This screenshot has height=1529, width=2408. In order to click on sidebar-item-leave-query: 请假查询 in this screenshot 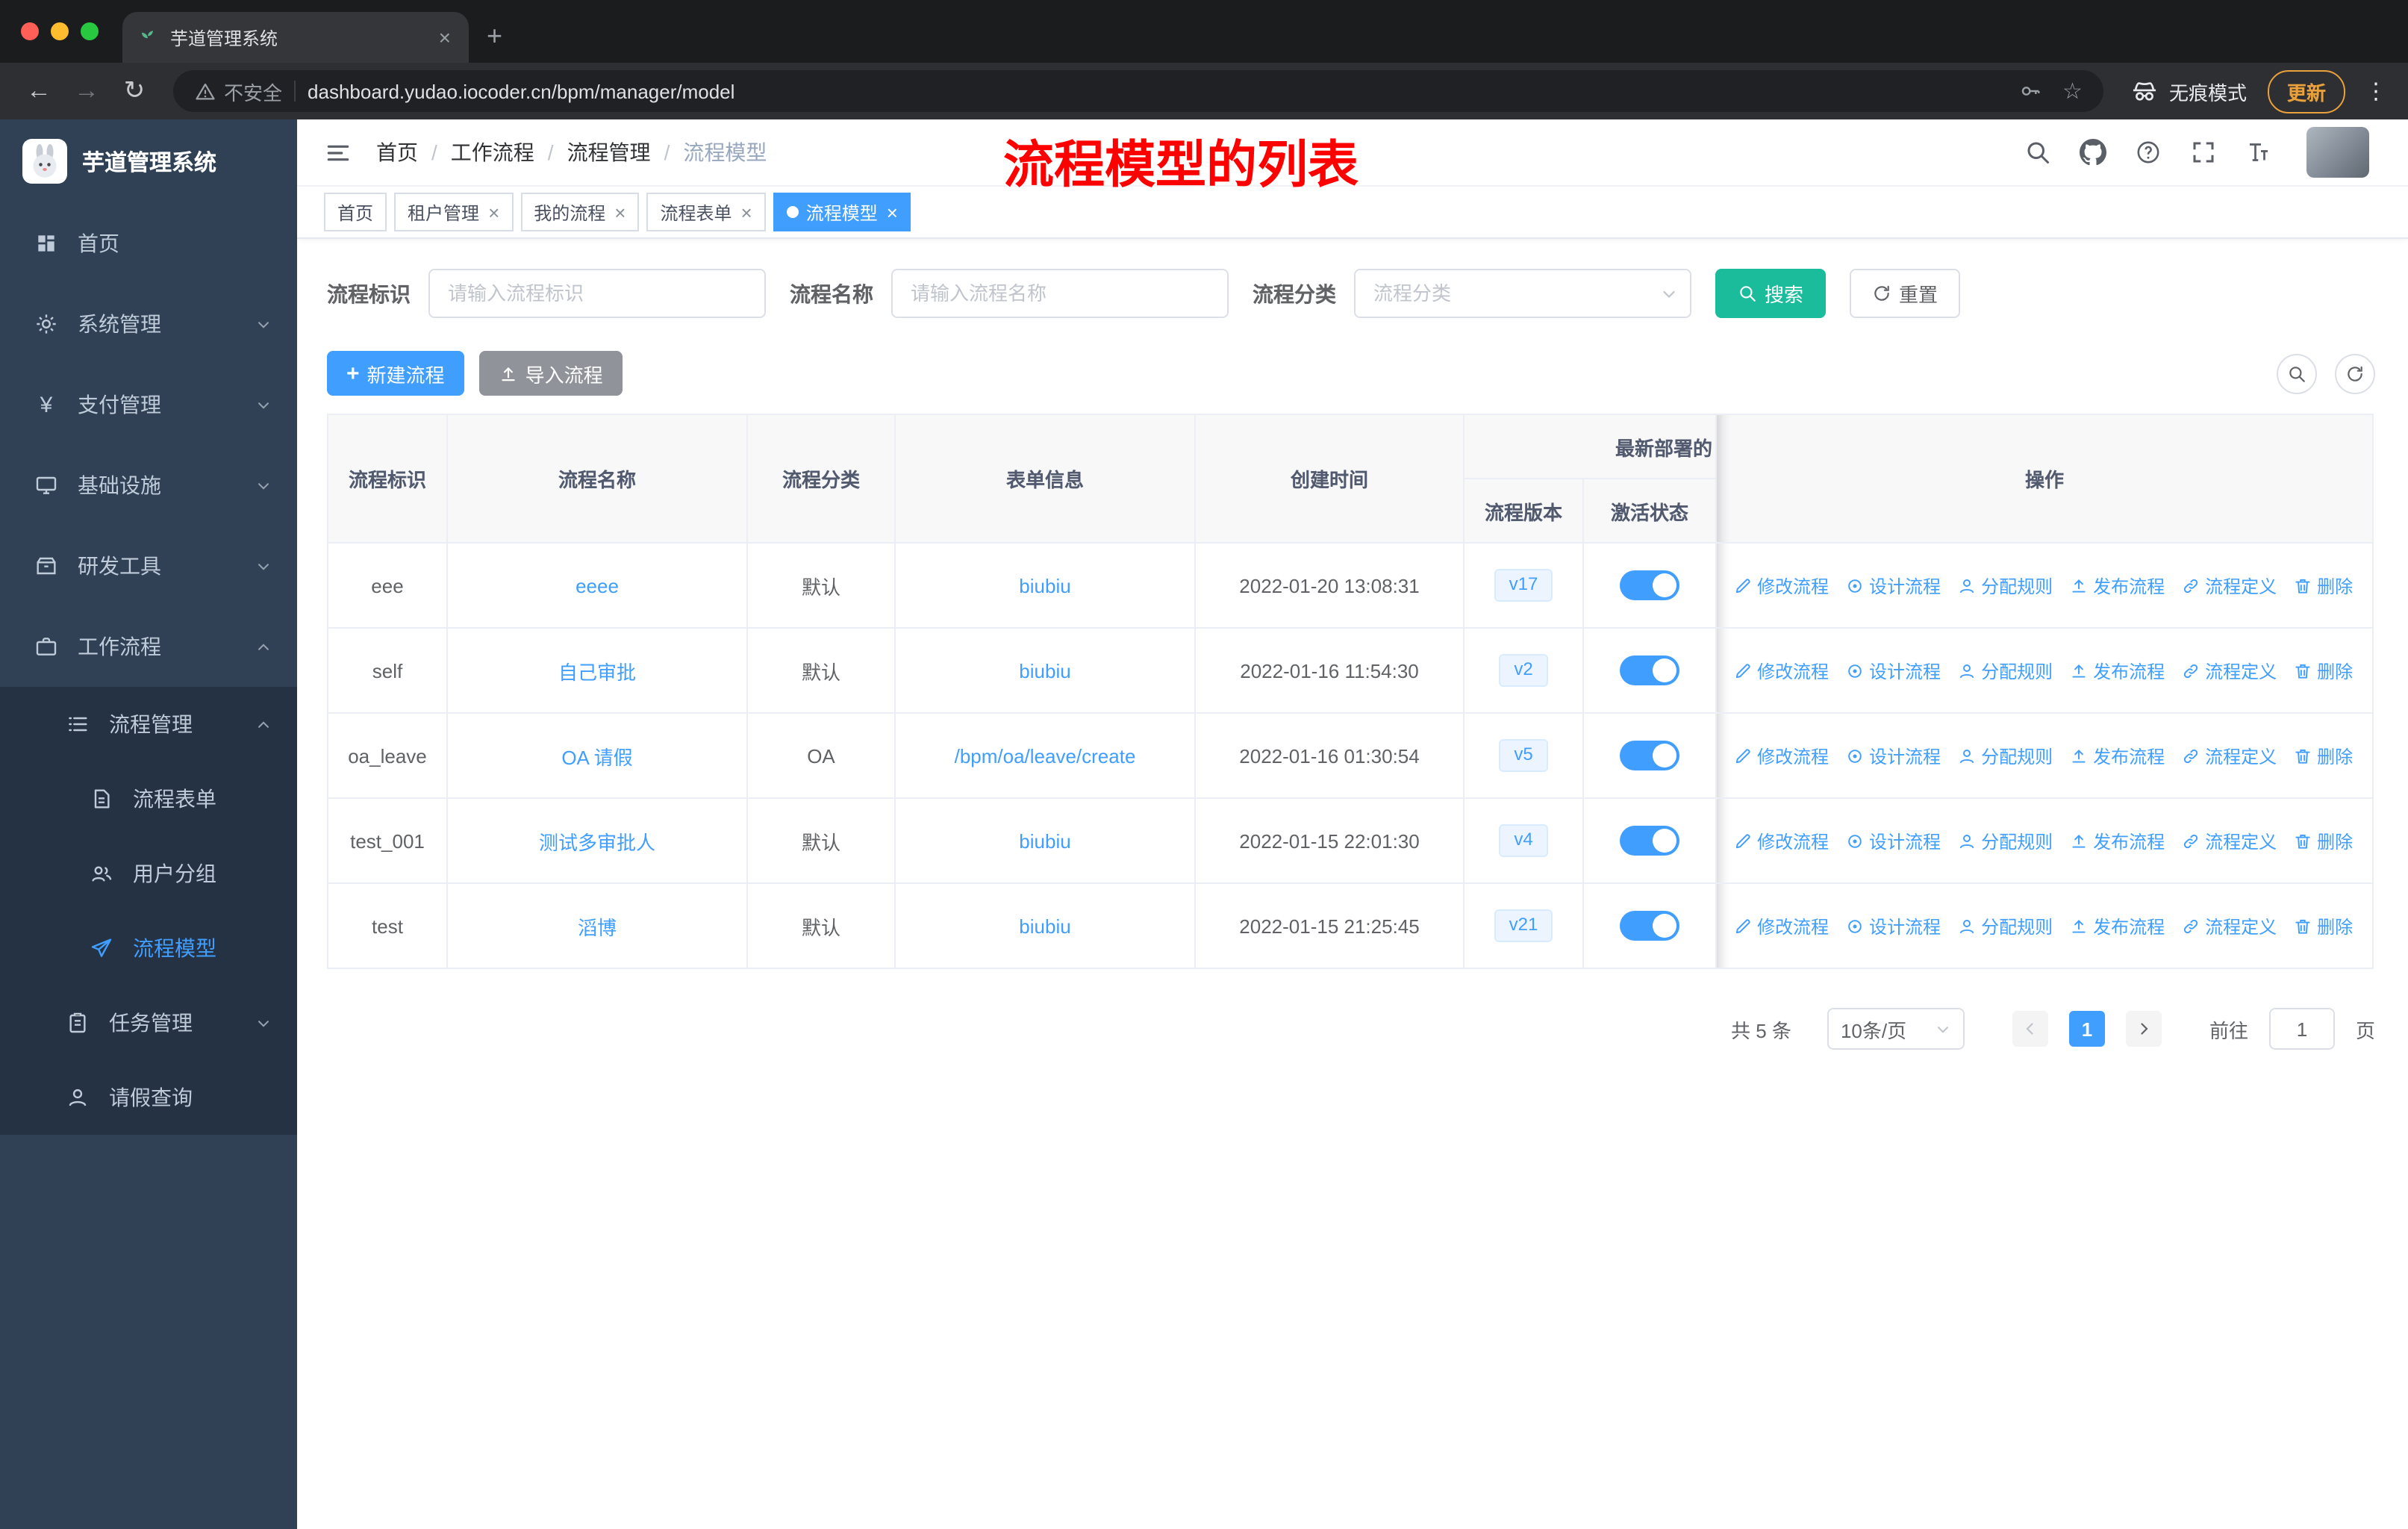, I will do `click(148, 1097)`.